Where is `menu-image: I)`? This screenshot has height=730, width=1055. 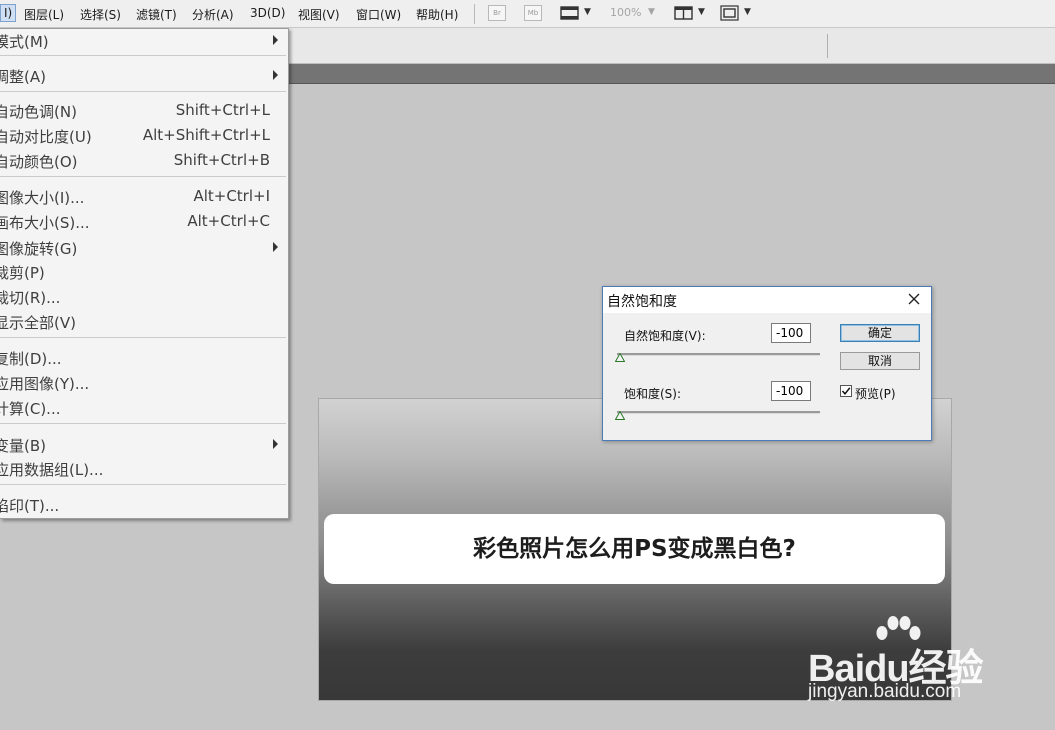 menu-image: I) is located at coordinates (8, 13).